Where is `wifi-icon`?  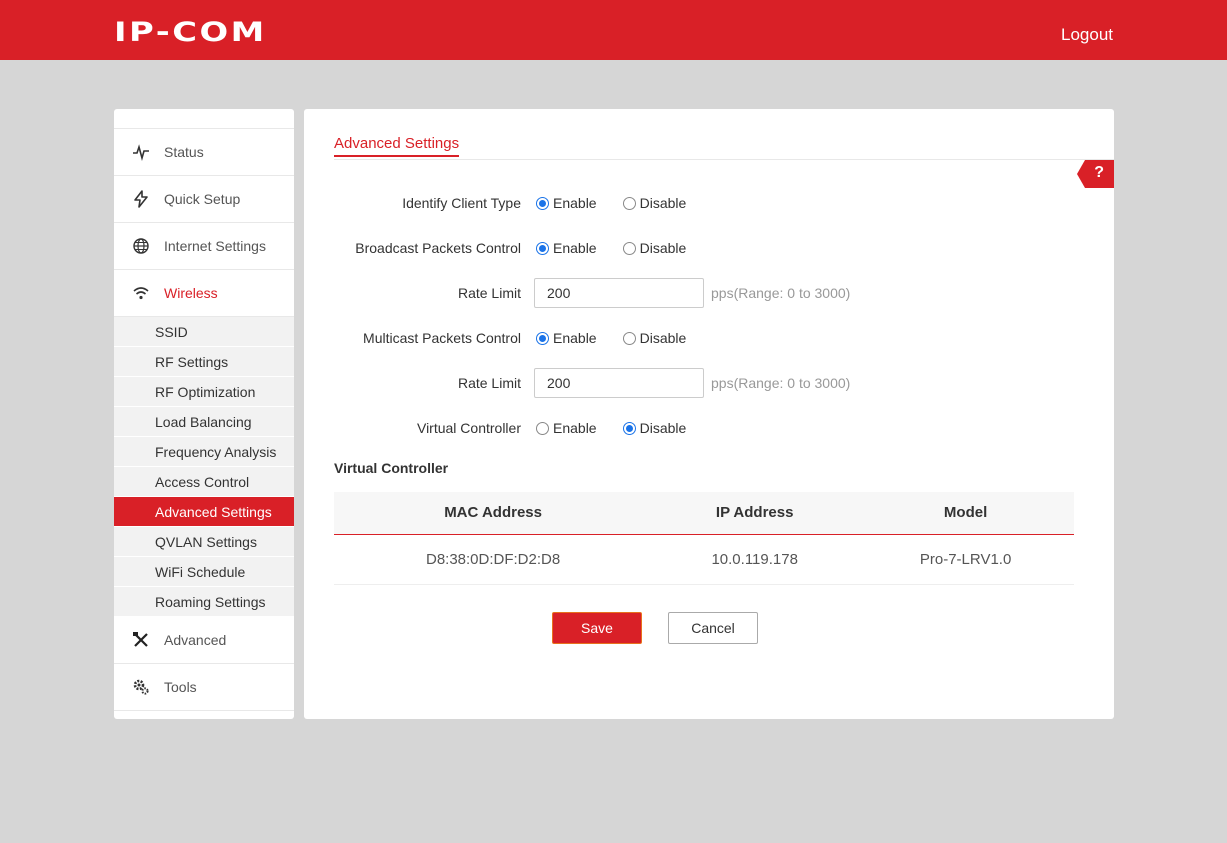
wifi-icon is located at coordinates (141, 293).